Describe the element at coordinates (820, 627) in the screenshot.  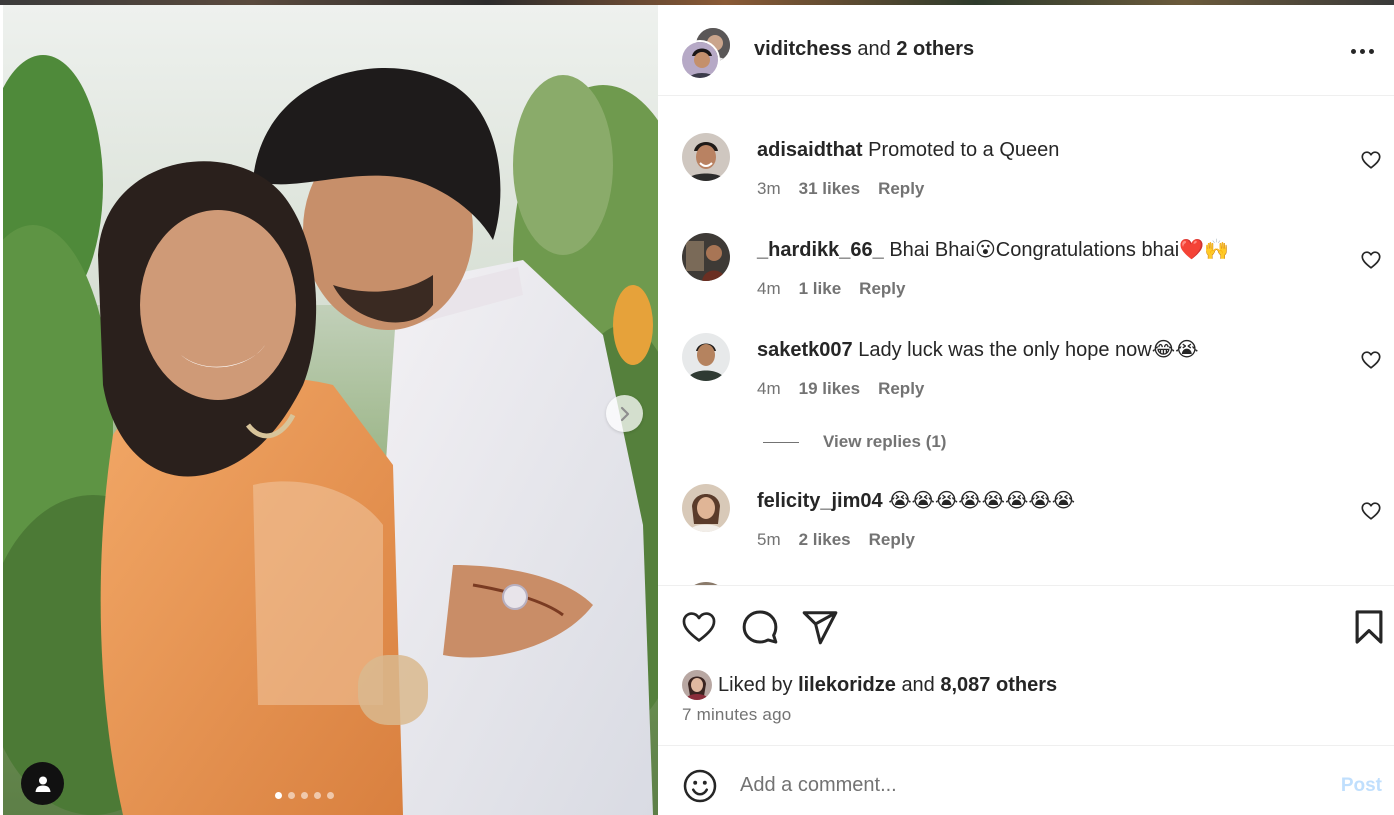
I see `share-icon` at that location.